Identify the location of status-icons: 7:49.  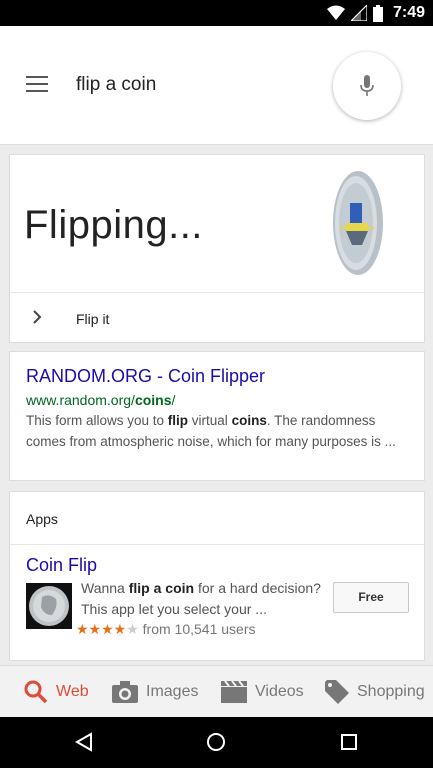
(375, 13).